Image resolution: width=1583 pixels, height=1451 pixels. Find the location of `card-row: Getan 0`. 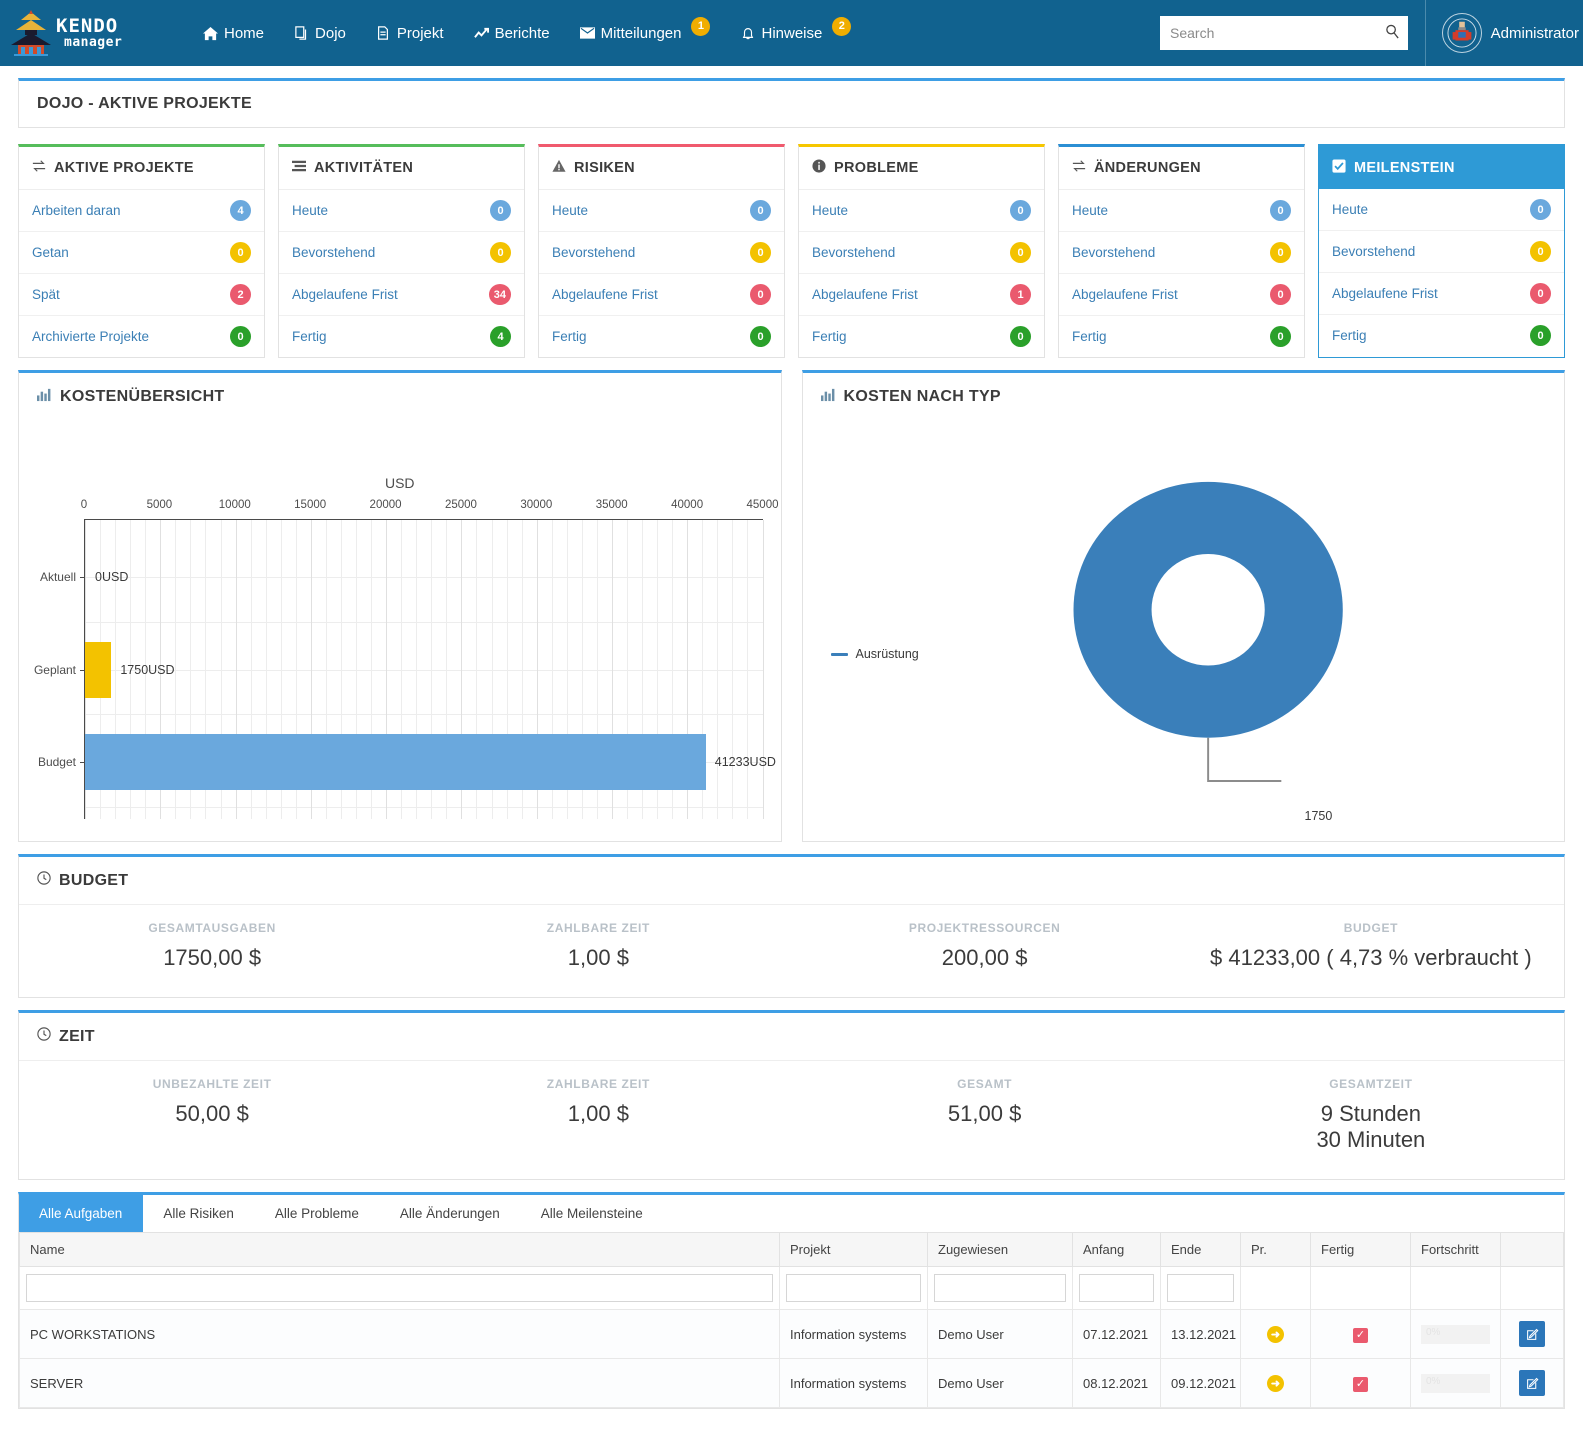

card-row: Getan 0 is located at coordinates (141, 253).